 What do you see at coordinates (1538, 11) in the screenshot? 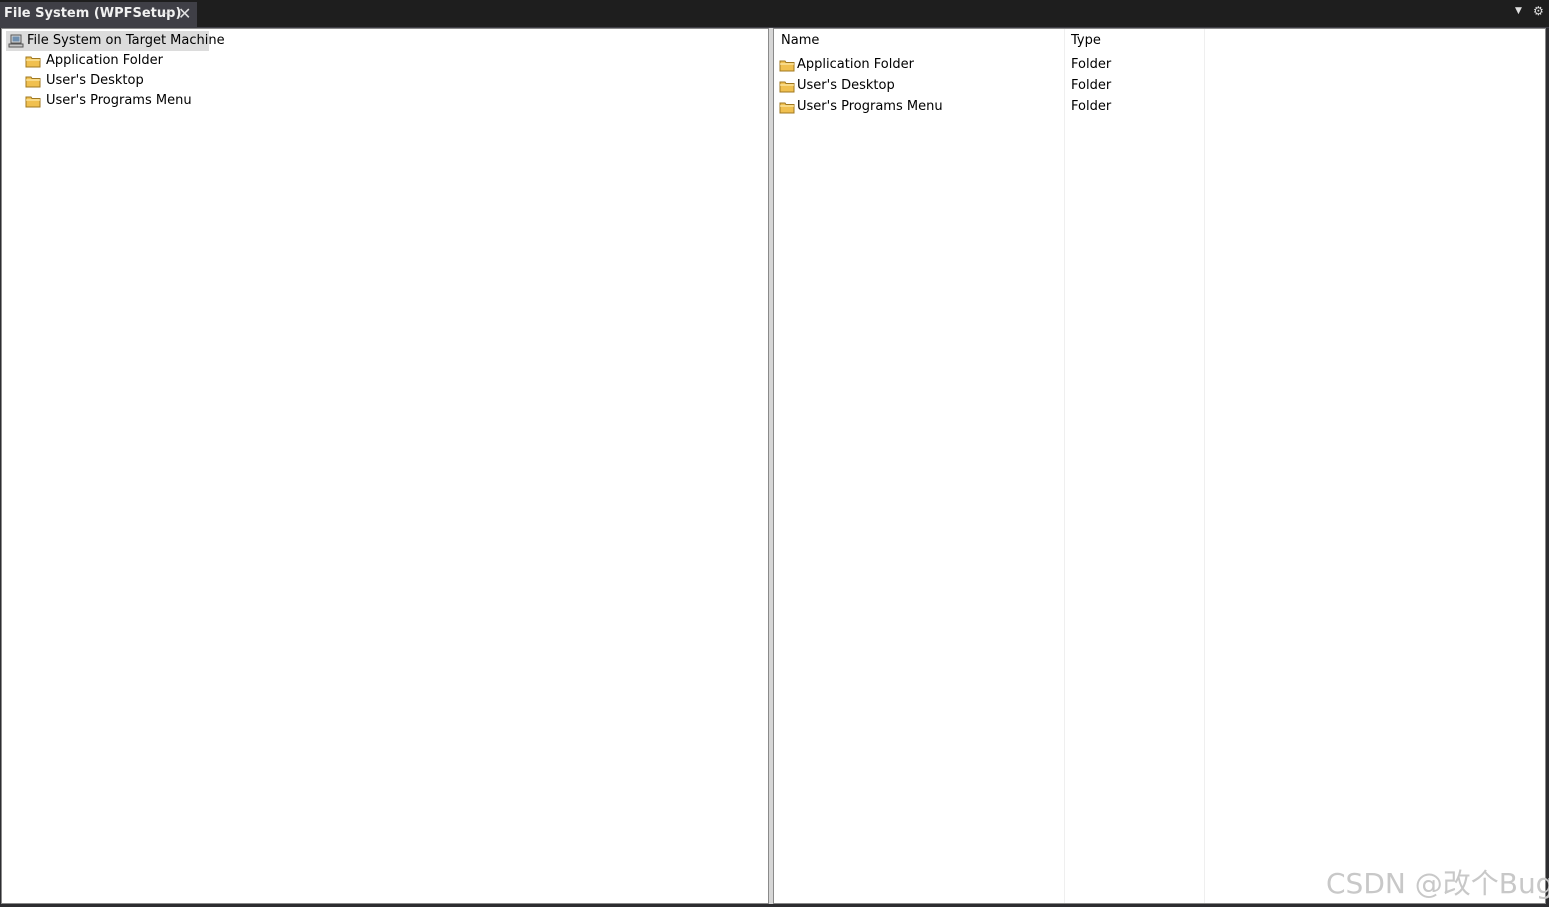
I see `gear-icon: ⚙` at bounding box center [1538, 11].